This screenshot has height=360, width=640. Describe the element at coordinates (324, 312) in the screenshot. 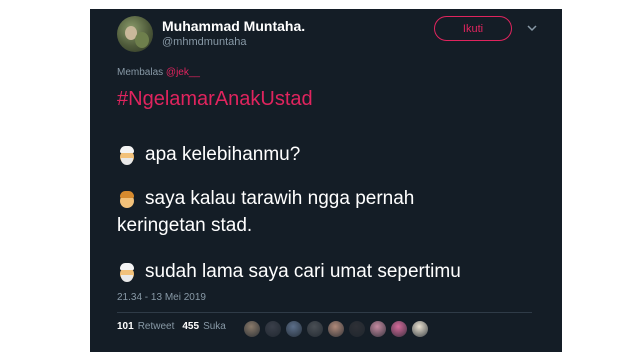

I see `divider` at that location.